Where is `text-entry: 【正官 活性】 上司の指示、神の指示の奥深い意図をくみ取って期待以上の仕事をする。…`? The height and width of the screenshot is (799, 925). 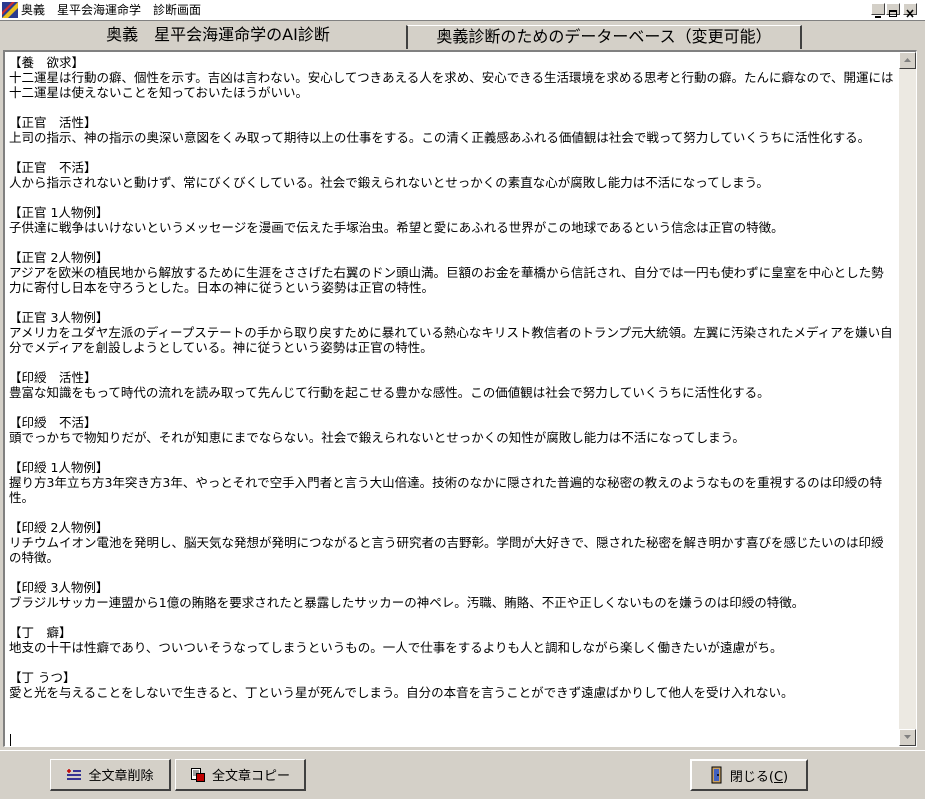
text-entry: 【正官 活性】 上司の指示、神の指示の奥深い意図をくみ取って期待以上の仕事をする。… is located at coordinates (452, 130).